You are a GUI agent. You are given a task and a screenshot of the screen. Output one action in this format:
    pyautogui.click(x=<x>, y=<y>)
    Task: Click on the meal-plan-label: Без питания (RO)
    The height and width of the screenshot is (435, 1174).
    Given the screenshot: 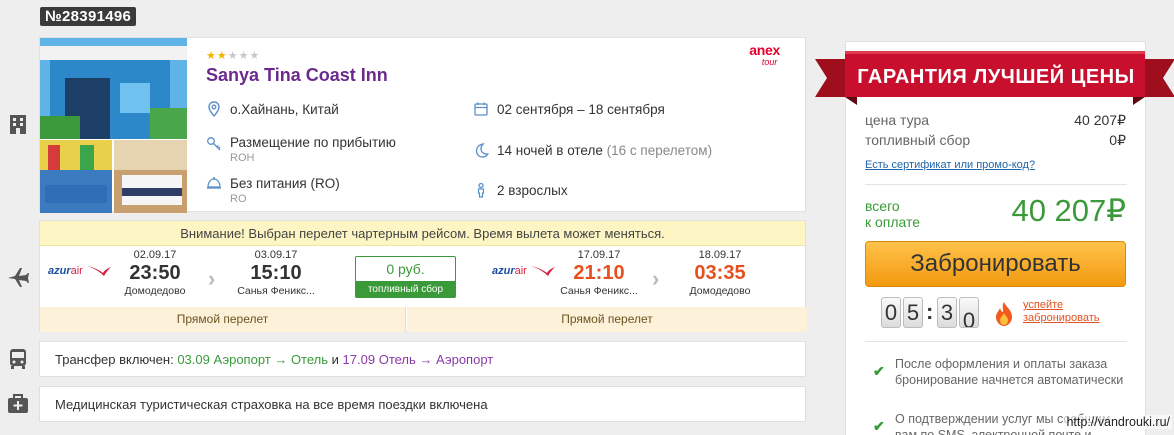 What is the action you would take?
    pyautogui.click(x=285, y=183)
    